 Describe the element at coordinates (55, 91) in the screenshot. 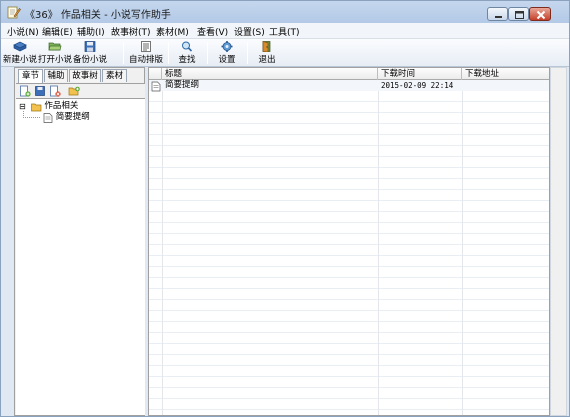

I see `delete-chapter-icon` at that location.